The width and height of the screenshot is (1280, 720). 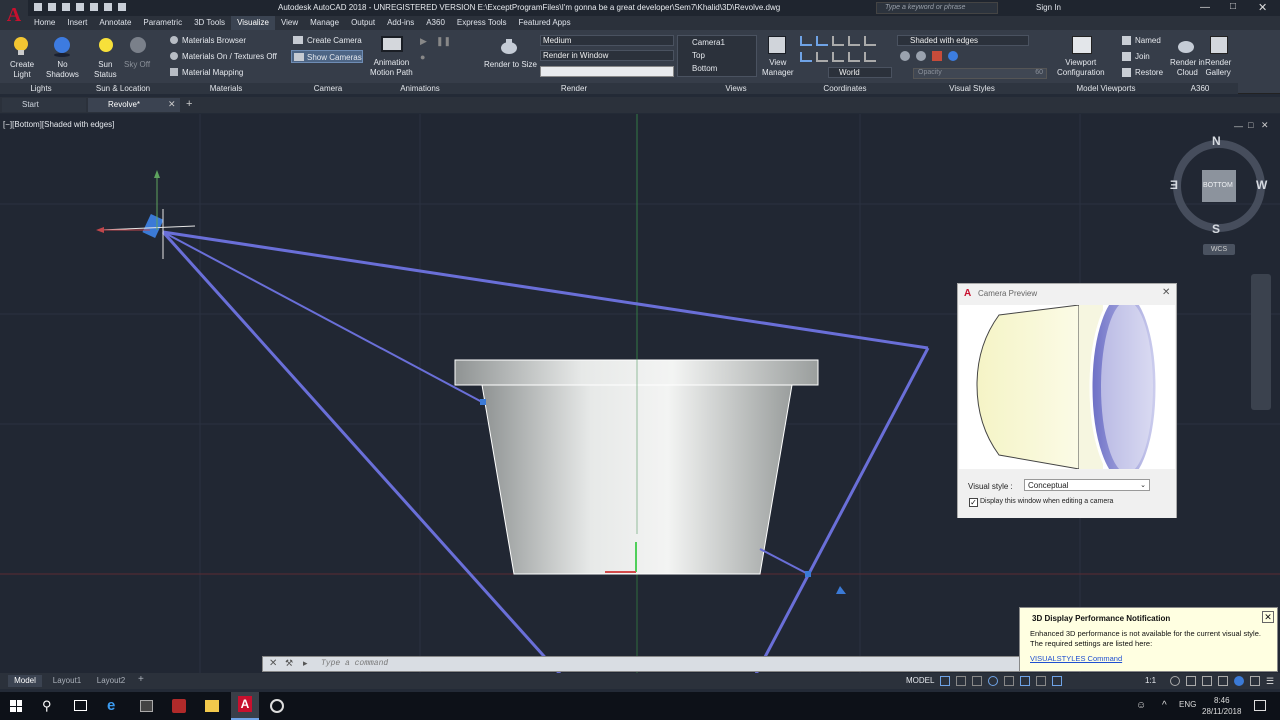 What do you see at coordinates (806, 57) in the screenshot?
I see `ucs-view-icon` at bounding box center [806, 57].